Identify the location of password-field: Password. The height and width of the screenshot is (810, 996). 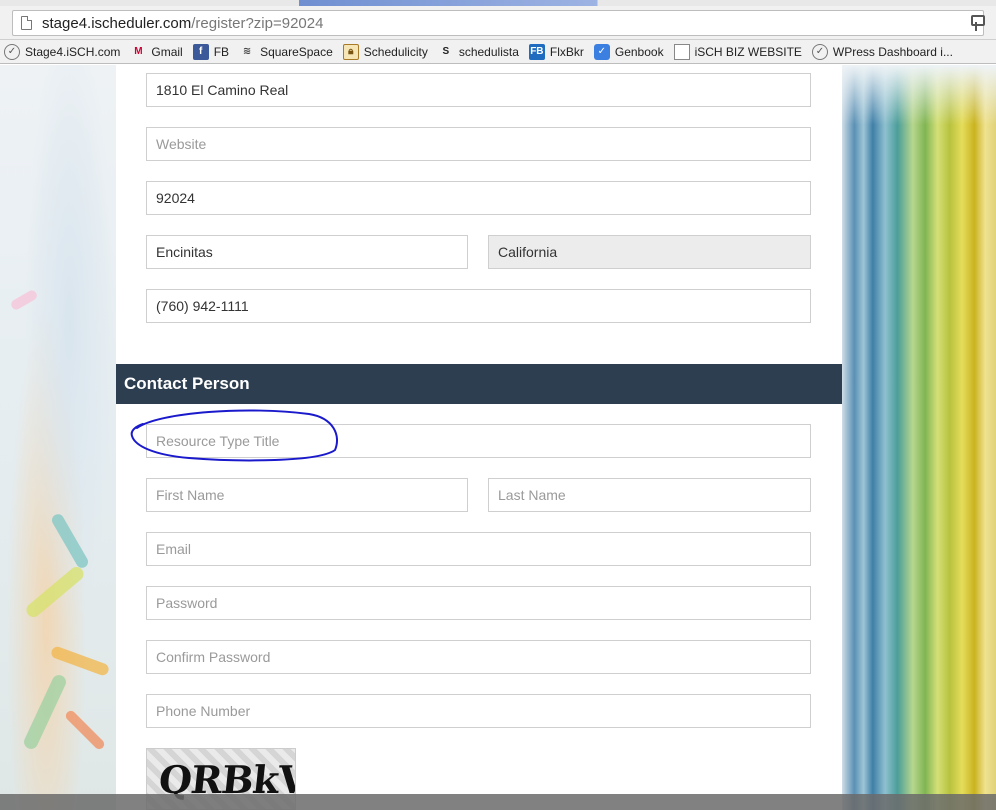
(478, 603).